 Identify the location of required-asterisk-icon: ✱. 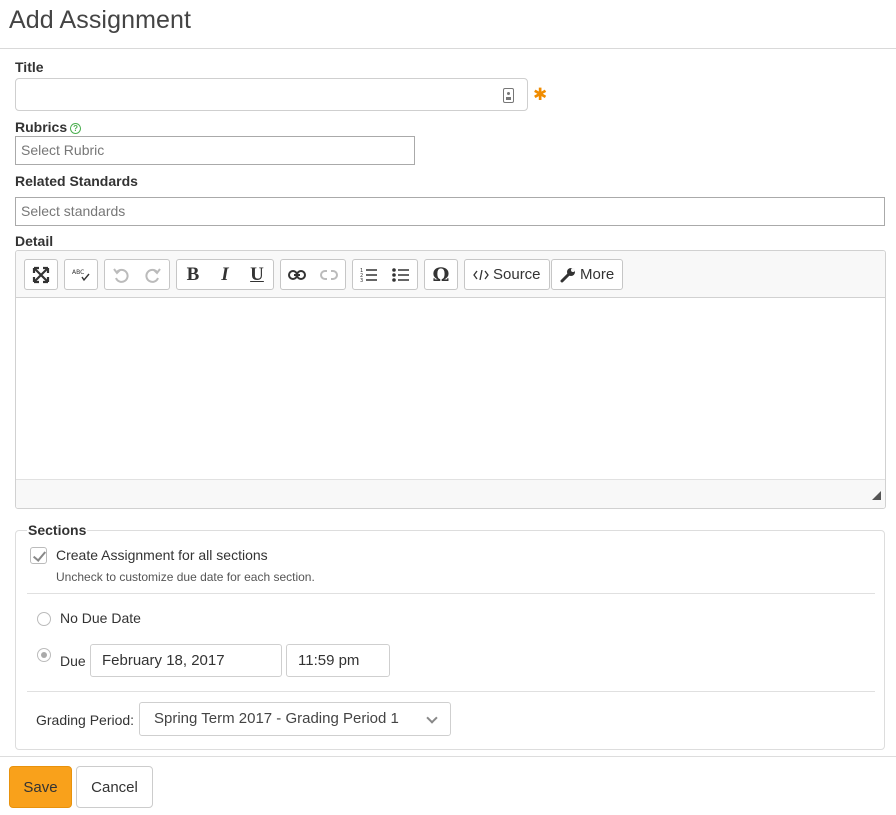
(540, 94).